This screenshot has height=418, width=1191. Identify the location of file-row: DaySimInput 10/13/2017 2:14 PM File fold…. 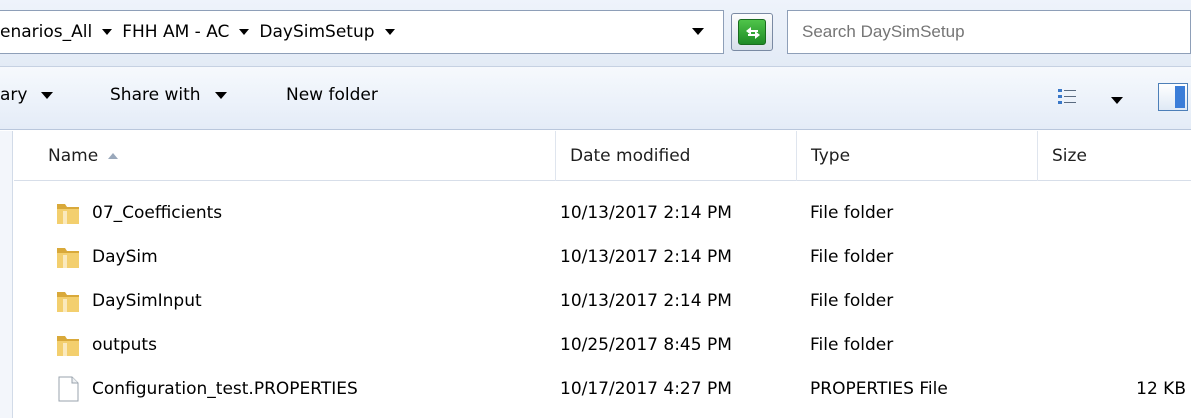
(602, 303).